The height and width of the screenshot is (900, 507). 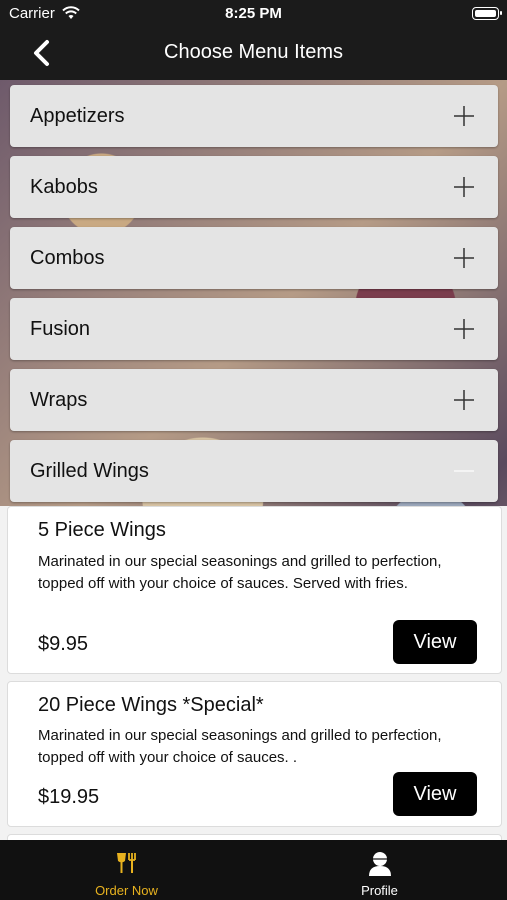 What do you see at coordinates (487, 13) in the screenshot?
I see `battery-icon` at bounding box center [487, 13].